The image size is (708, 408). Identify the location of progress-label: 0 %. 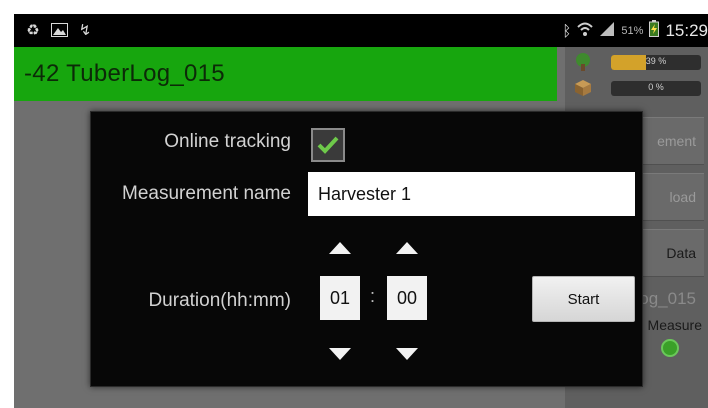
(656, 87).